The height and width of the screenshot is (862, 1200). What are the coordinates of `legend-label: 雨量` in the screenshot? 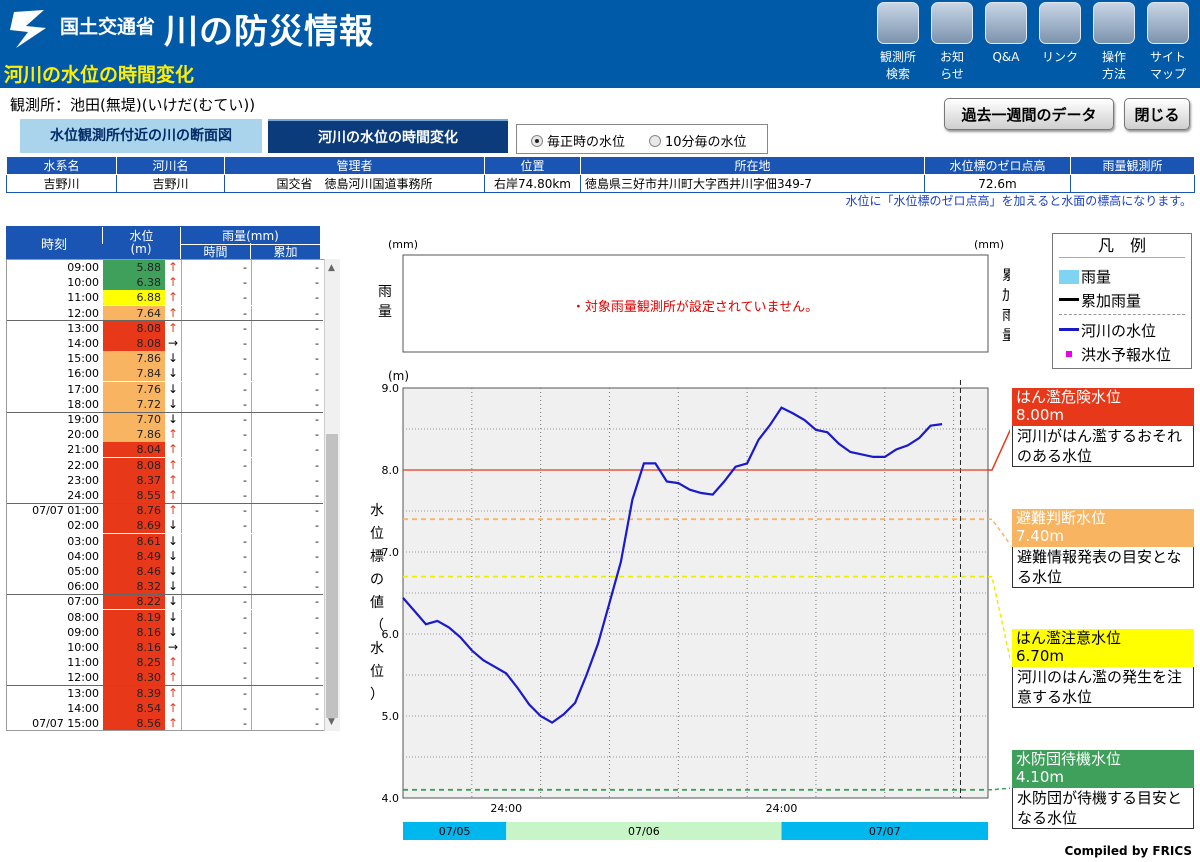 It's located at (1096, 277).